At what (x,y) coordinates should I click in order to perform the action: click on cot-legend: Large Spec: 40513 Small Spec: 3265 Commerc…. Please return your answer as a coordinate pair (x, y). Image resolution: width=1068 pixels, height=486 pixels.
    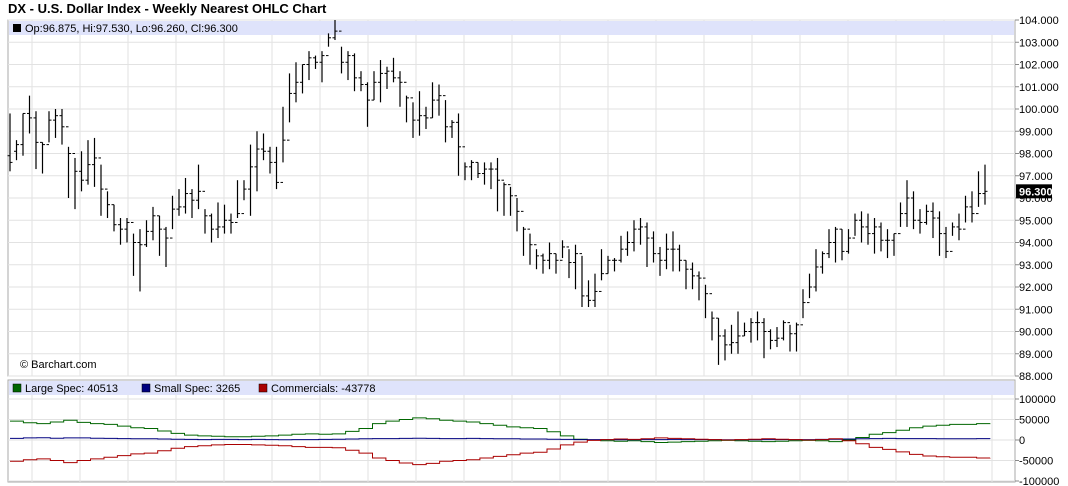
    Looking at the image, I should click on (194, 389).